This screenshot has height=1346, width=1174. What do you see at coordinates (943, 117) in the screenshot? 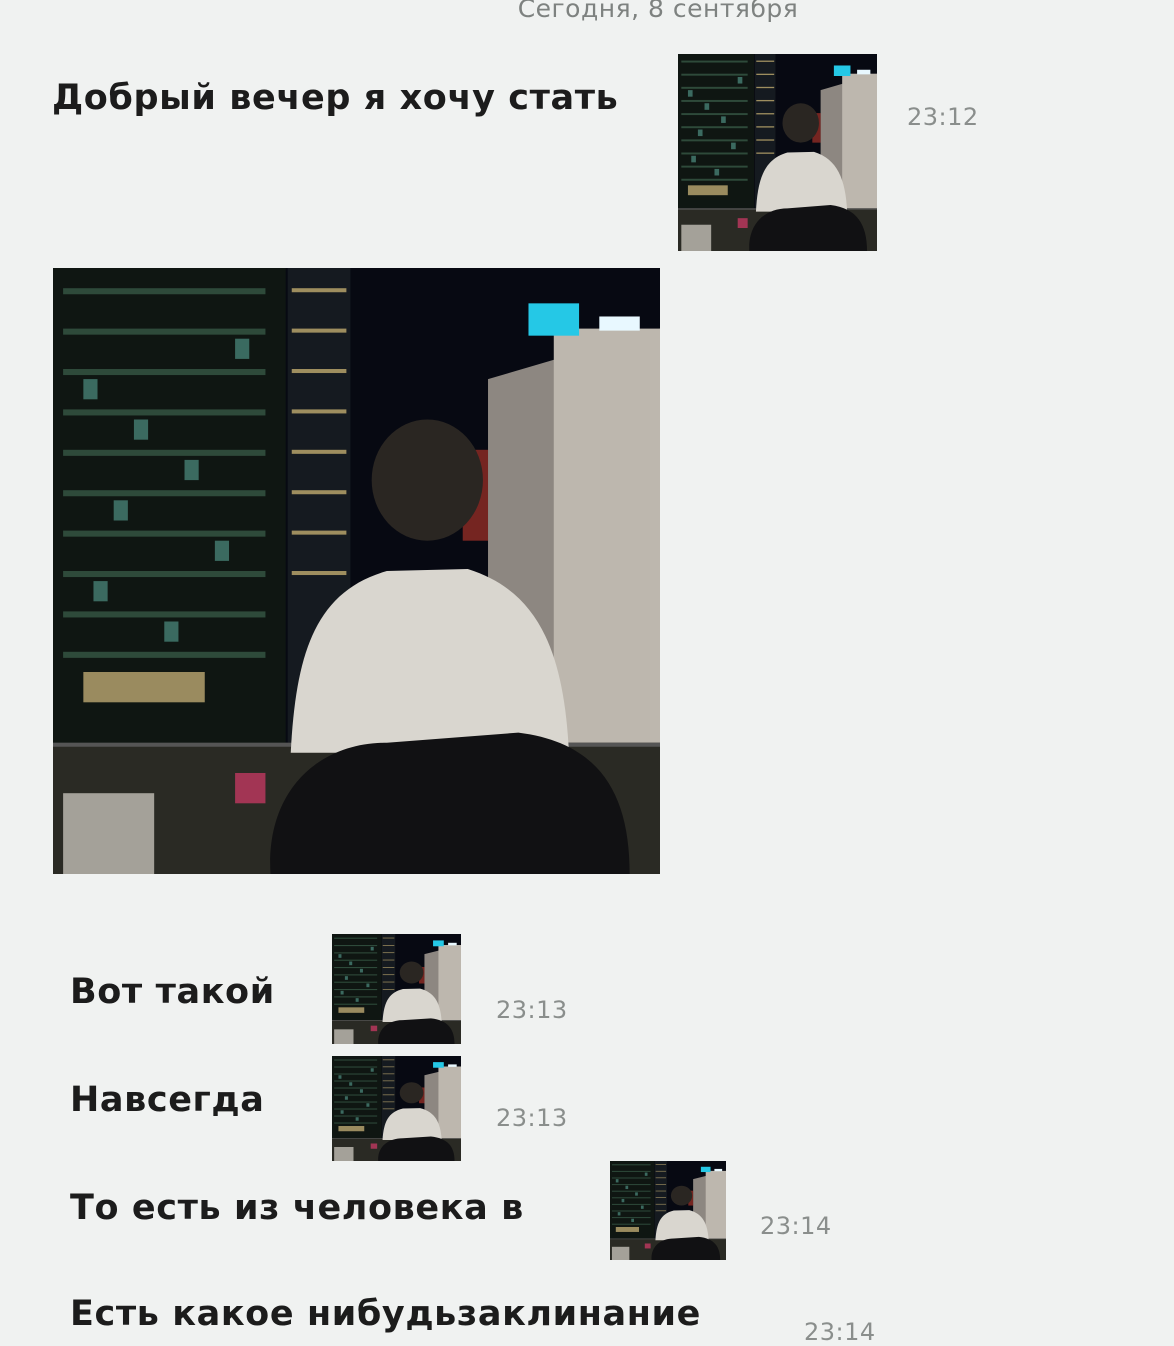
I see `message-time: 23:12` at bounding box center [943, 117].